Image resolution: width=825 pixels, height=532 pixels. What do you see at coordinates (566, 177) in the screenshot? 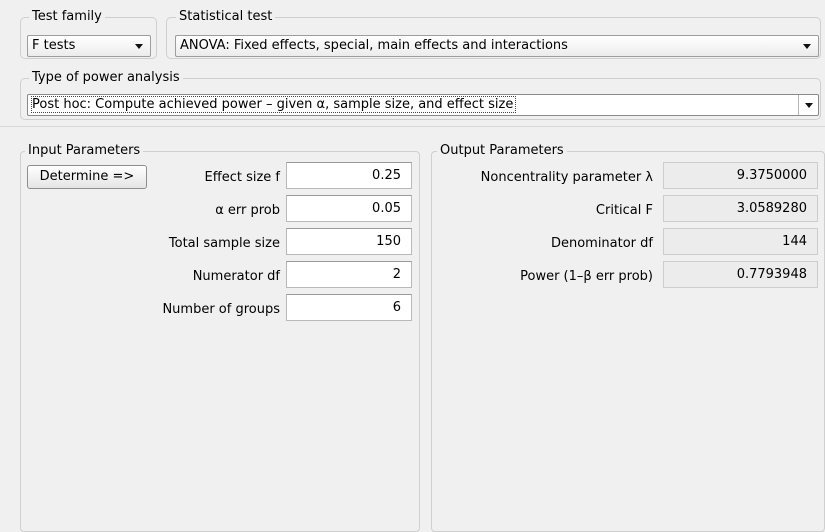
I see `noncentrality-parameter-label: Noncentrality parameter λ` at bounding box center [566, 177].